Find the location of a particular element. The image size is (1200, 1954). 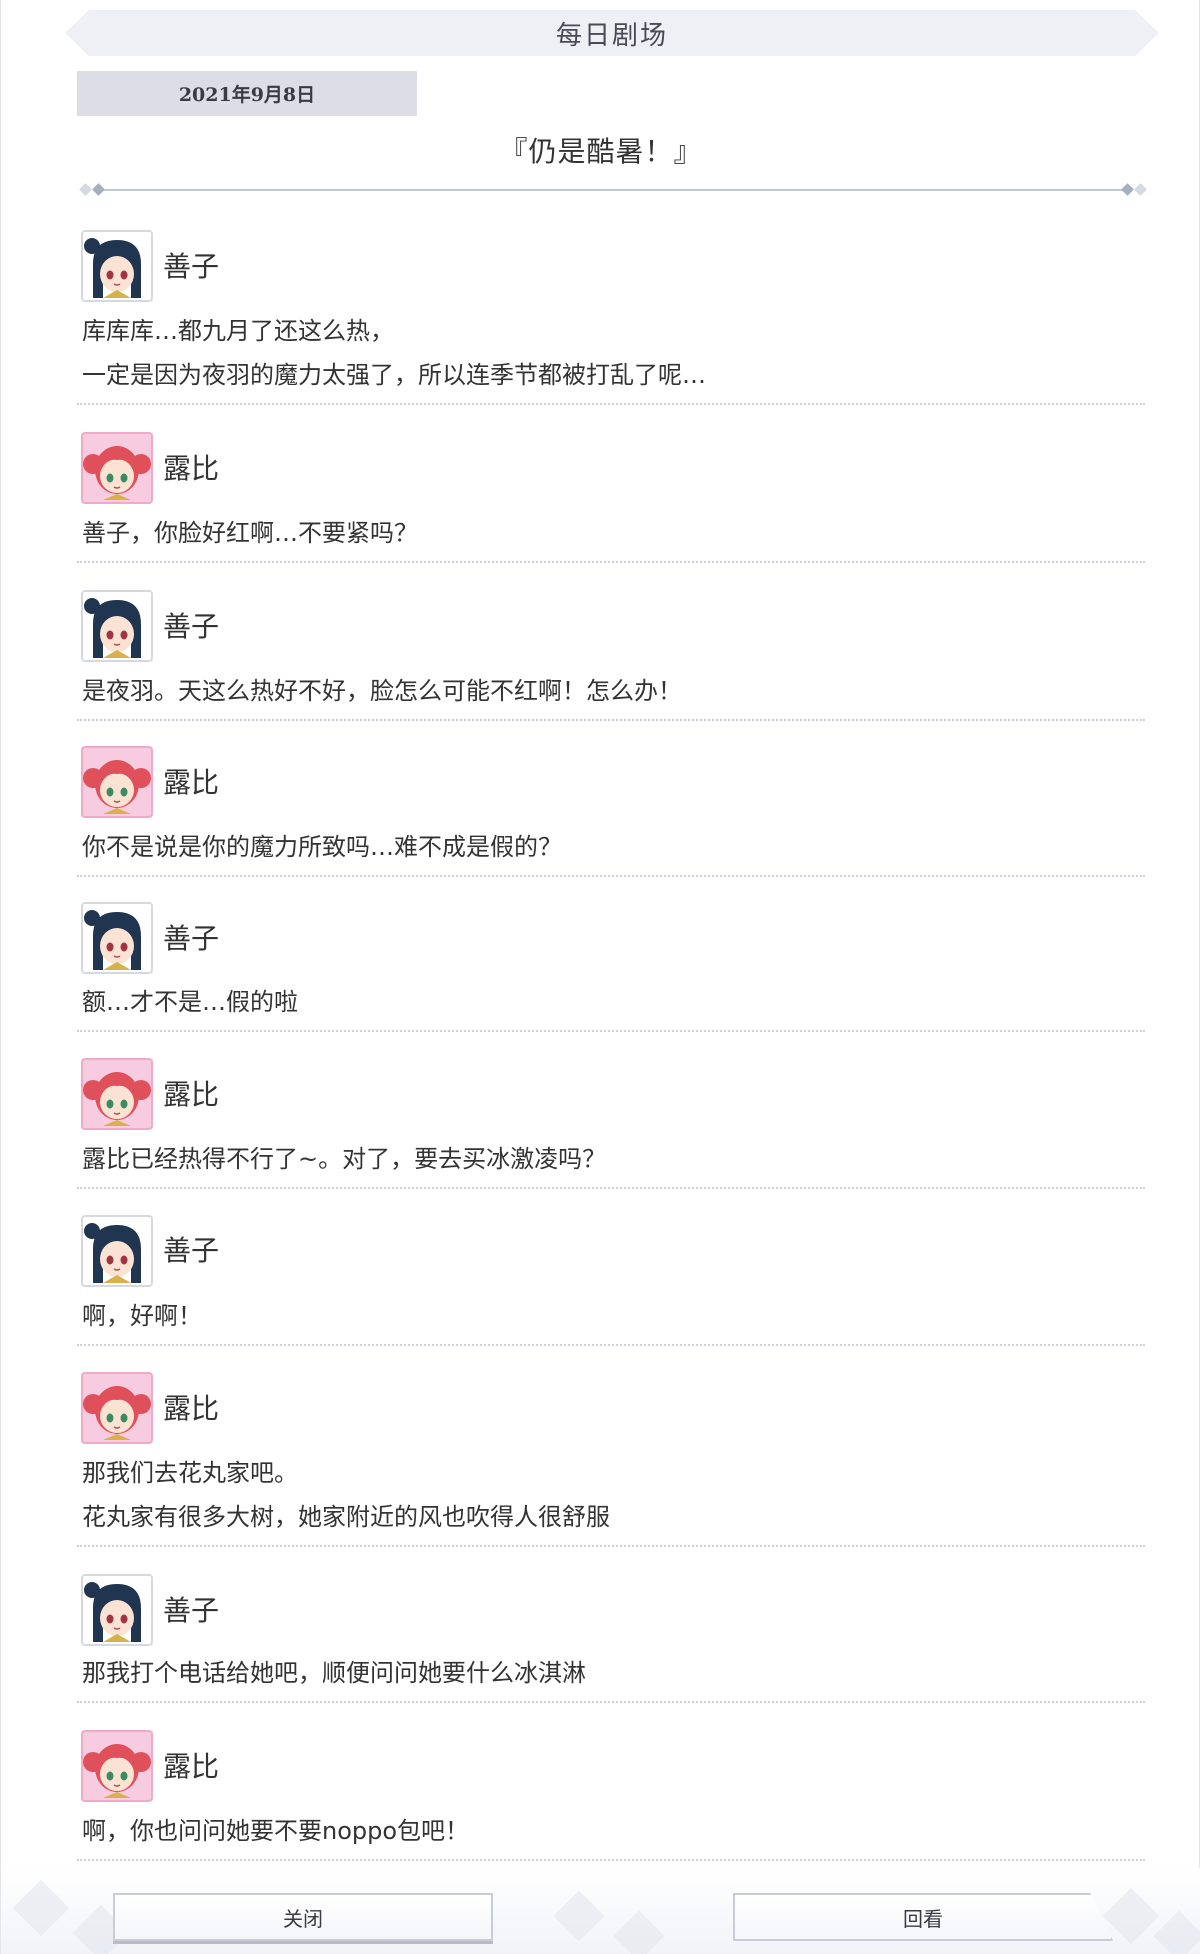

review-button-label: 回看 is located at coordinates (923, 1918).